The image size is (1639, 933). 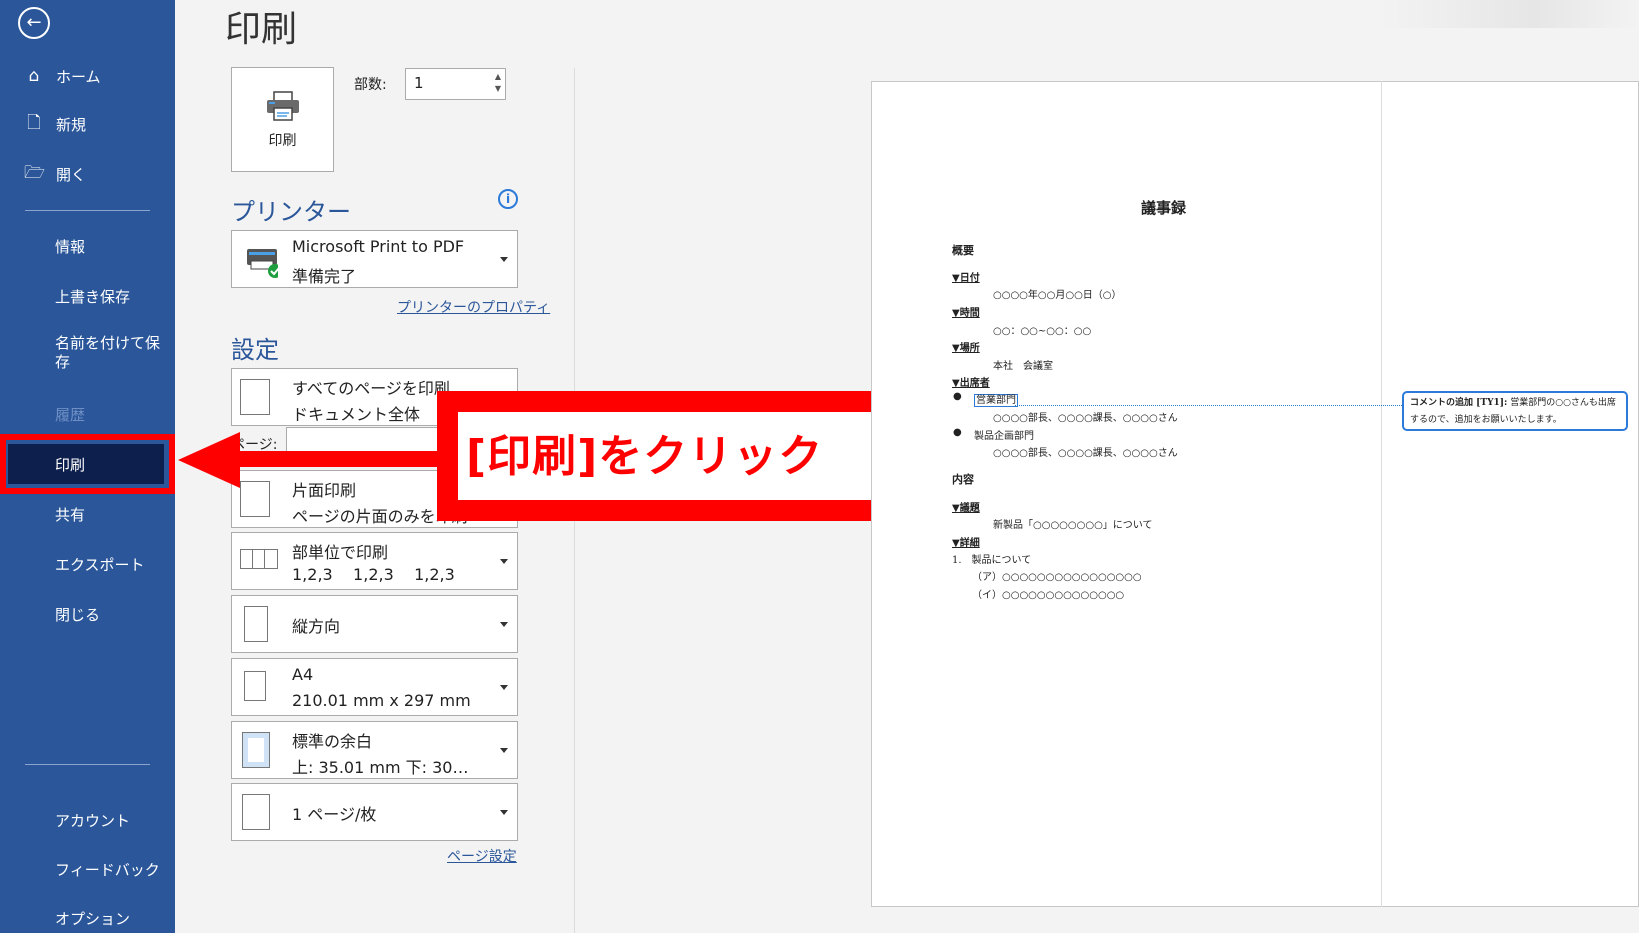 What do you see at coordinates (482, 856) in the screenshot?
I see `page-setup-link: ページ設定` at bounding box center [482, 856].